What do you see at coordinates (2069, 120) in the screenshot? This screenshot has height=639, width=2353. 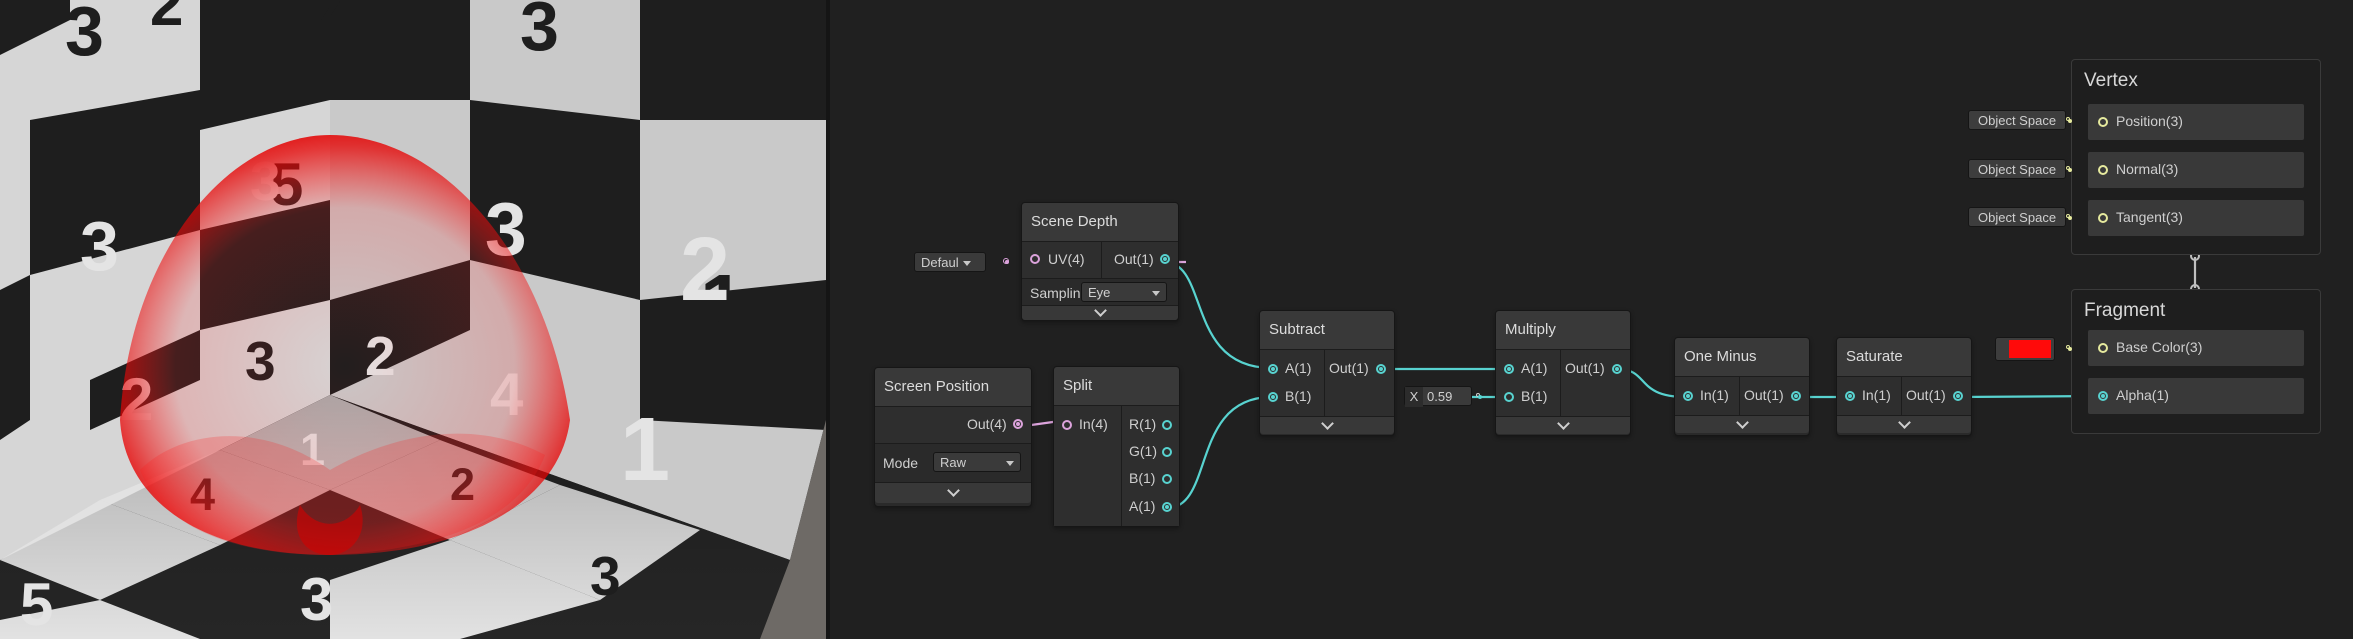 I see `position-space-port` at bounding box center [2069, 120].